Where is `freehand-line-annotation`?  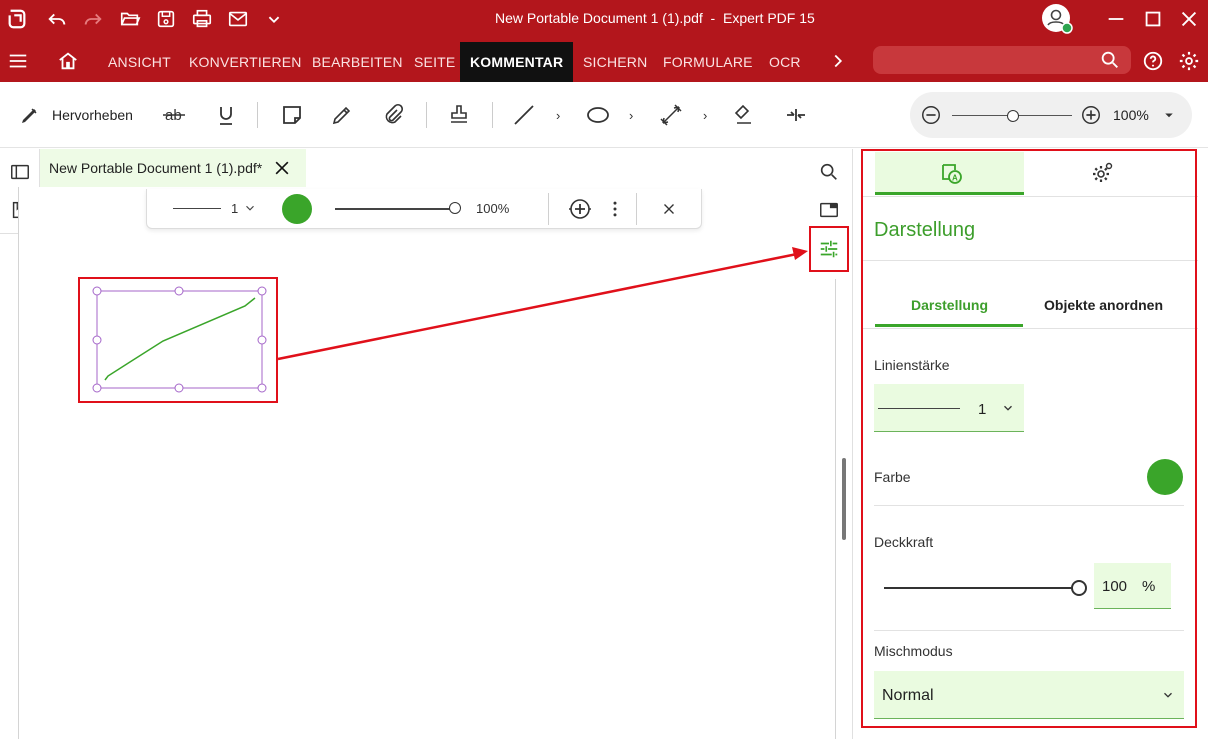 freehand-line-annotation is located at coordinates (180, 339).